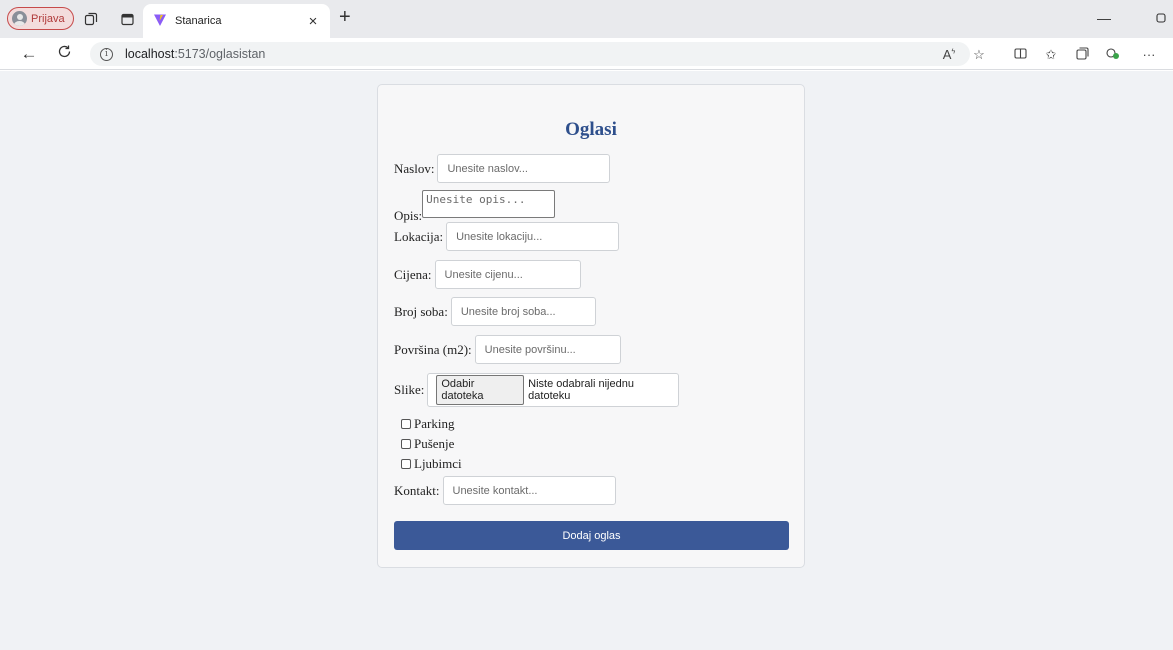 This screenshot has width=1173, height=650. I want to click on parking-checkbox-row: Parking, so click(427, 424).